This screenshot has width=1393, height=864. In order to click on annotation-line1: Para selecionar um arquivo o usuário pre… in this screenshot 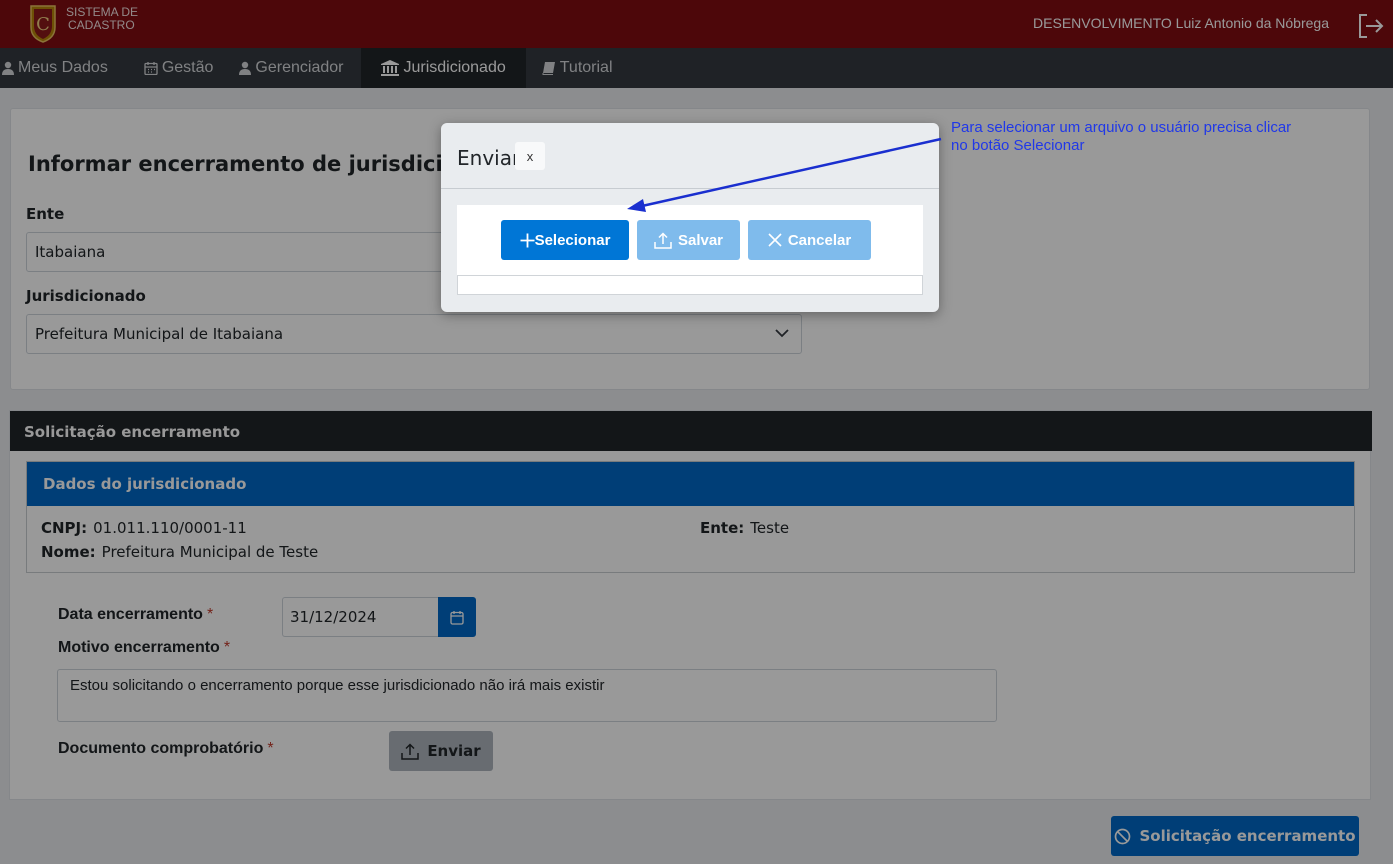, I will do `click(1121, 127)`.